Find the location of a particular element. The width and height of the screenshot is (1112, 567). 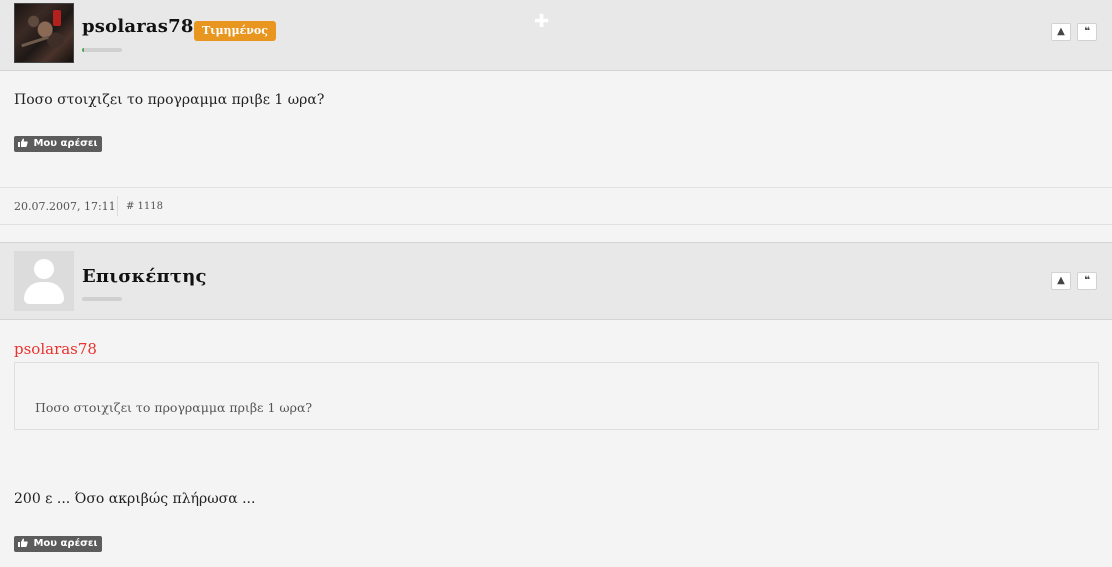

quote-author: psolaras78 is located at coordinates (55, 349).